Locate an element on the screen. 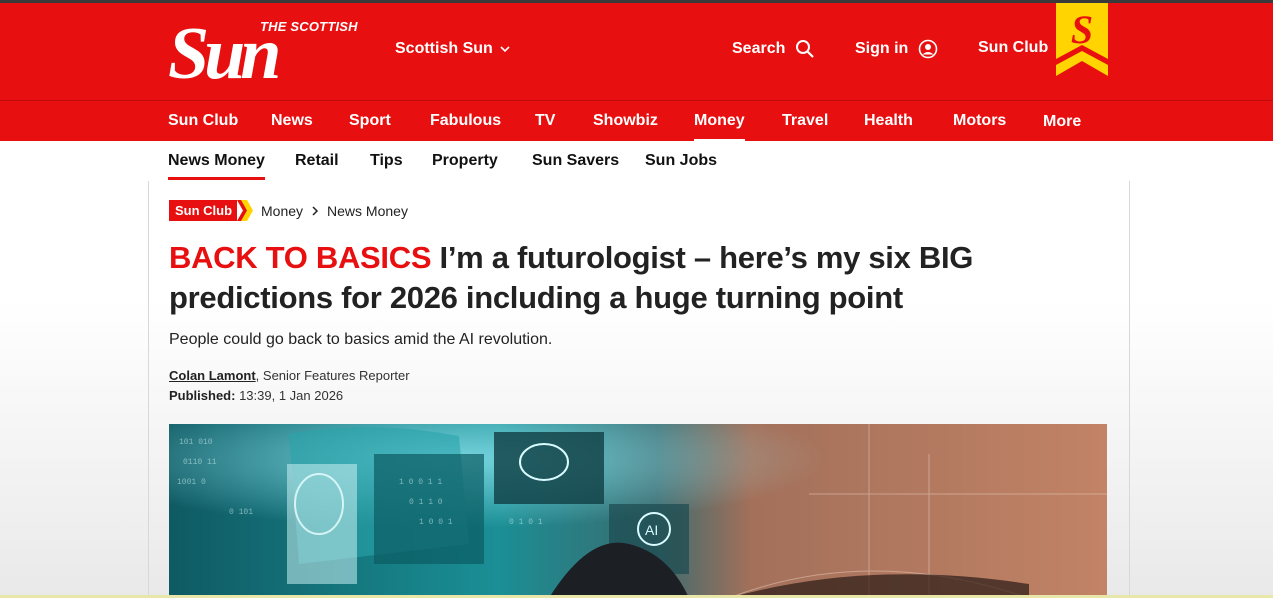 The height and width of the screenshot is (598, 1273). sun-club-link: Sun Club is located at coordinates (1013, 48).